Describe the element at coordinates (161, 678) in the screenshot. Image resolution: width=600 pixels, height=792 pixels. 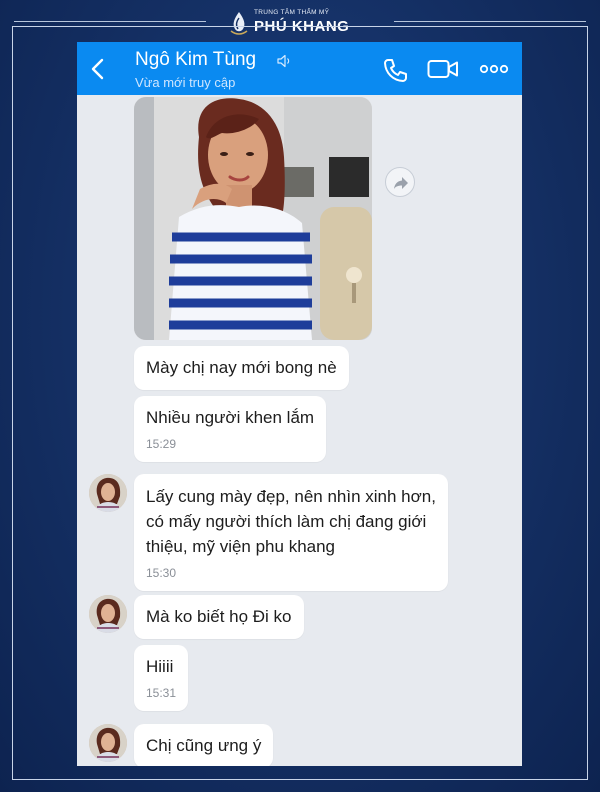
I see `message-bubble: Hiiii 15:31` at that location.